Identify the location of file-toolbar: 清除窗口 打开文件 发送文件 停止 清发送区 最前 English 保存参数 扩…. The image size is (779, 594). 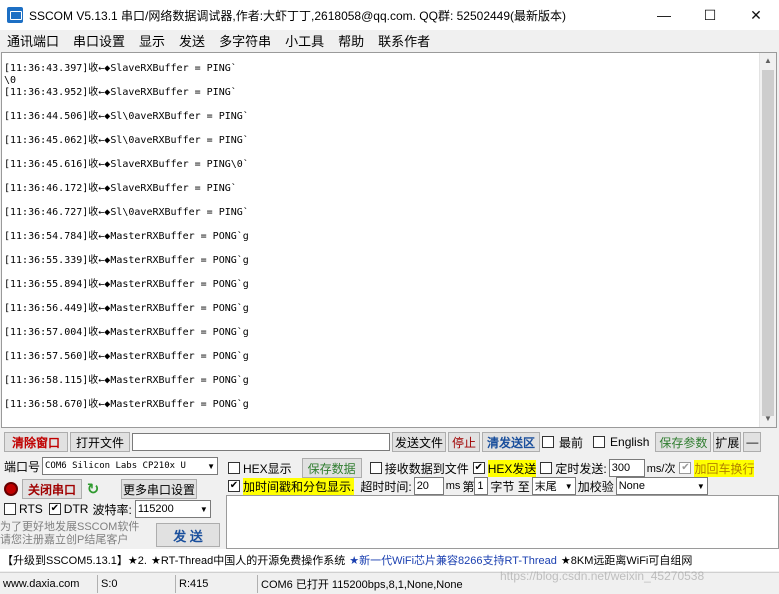
(389, 442).